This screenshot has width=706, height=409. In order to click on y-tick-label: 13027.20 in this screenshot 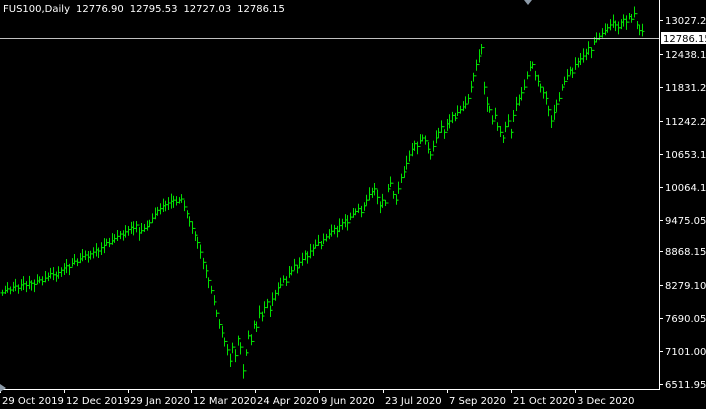, I will do `click(685, 21)`.